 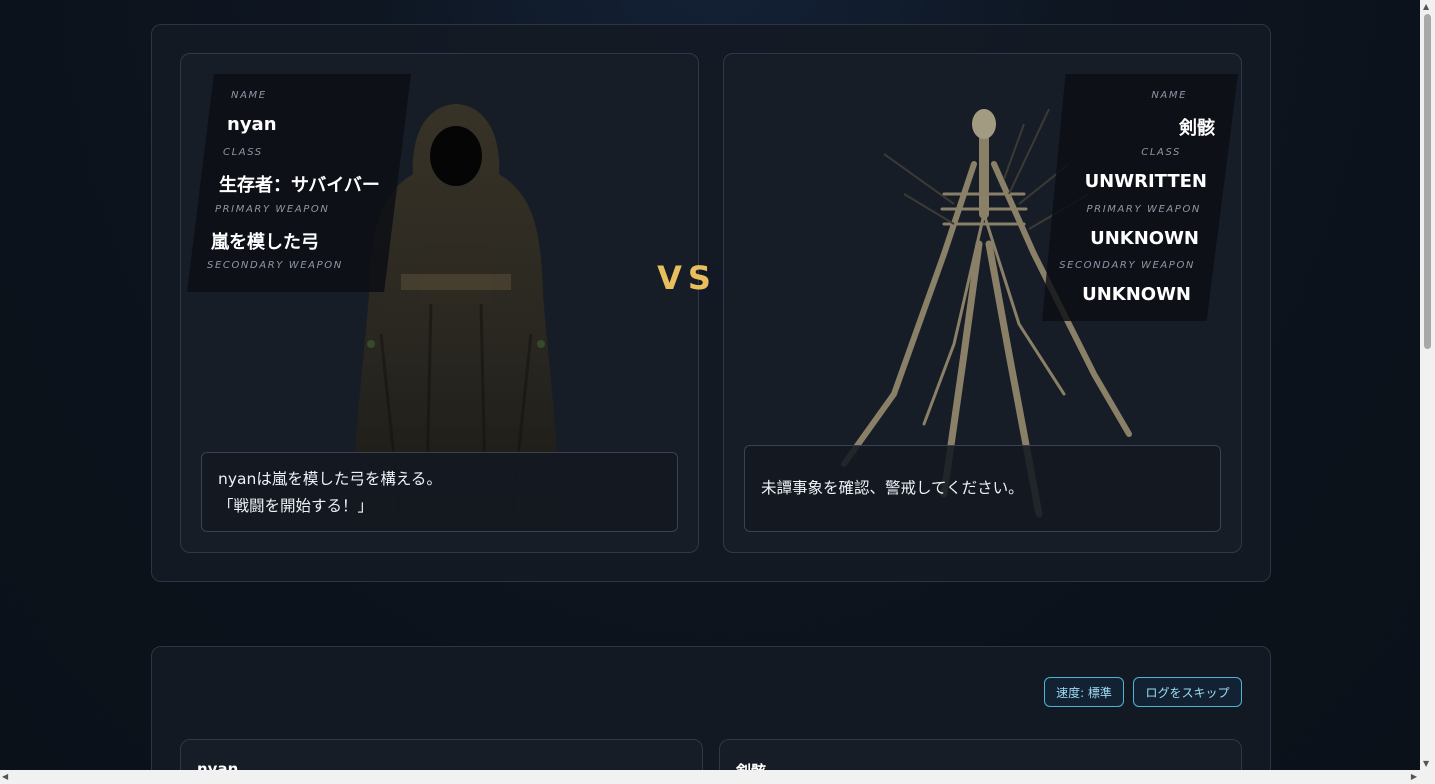 What do you see at coordinates (1145, 181) in the screenshot?
I see `enemy-class: UNWRITTEN` at bounding box center [1145, 181].